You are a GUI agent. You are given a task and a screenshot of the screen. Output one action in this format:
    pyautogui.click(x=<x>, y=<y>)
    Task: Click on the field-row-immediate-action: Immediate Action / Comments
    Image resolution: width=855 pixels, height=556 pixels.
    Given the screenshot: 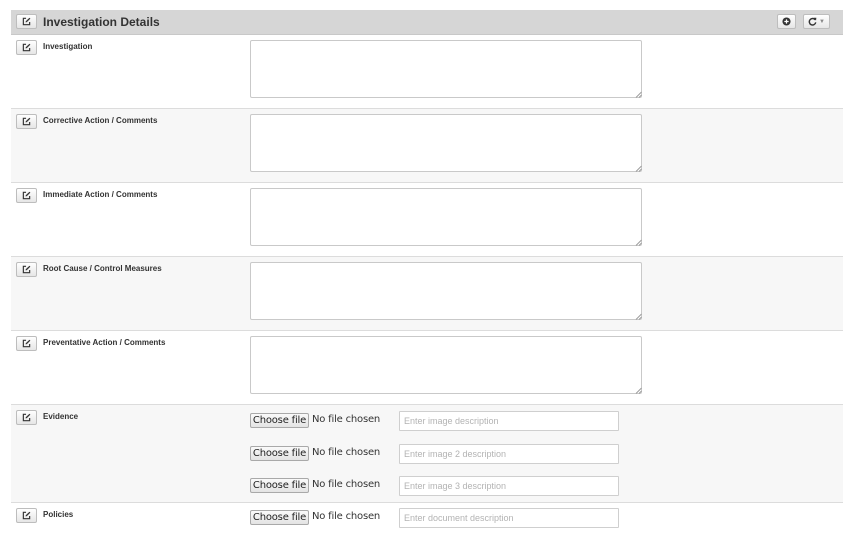 What is the action you would take?
    pyautogui.click(x=427, y=220)
    